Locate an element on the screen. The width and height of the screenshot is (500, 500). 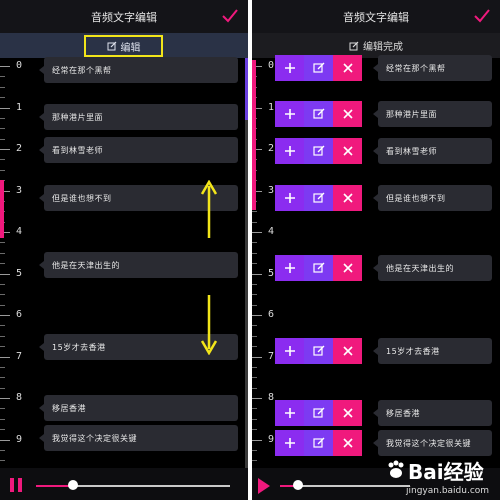
edit-done-label: 编辑完成 is located at coordinates (383, 47).